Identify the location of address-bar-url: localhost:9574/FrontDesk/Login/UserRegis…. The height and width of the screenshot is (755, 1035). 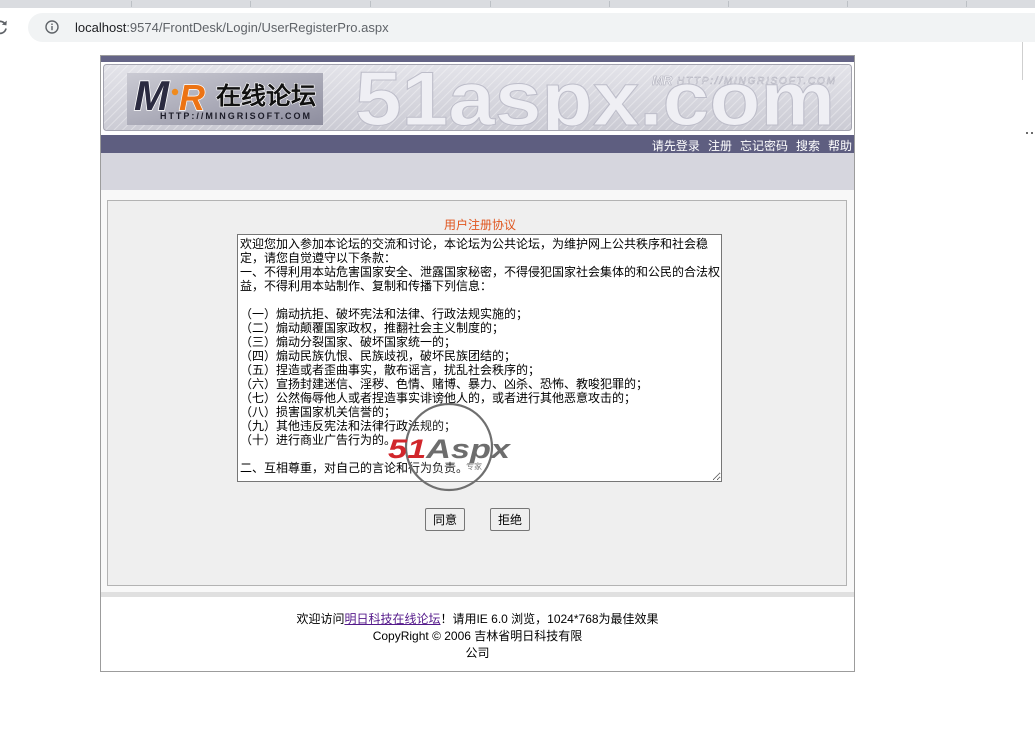
(232, 27).